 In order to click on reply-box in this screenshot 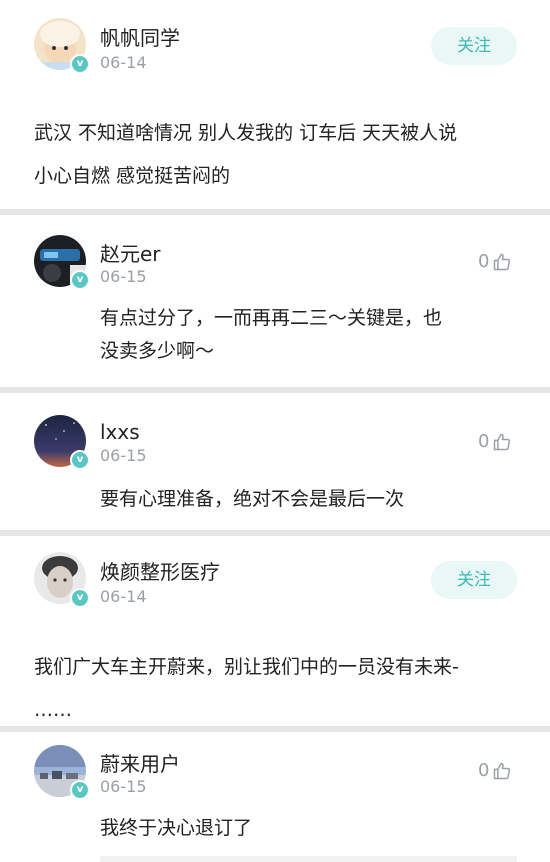, I will do `click(308, 859)`.